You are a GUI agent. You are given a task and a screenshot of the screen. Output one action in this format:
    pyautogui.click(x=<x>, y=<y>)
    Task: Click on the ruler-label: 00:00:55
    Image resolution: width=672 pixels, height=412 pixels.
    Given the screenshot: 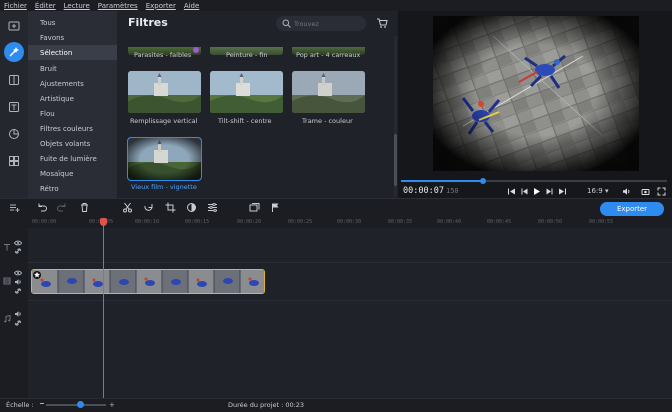 What is the action you would take?
    pyautogui.click(x=601, y=222)
    